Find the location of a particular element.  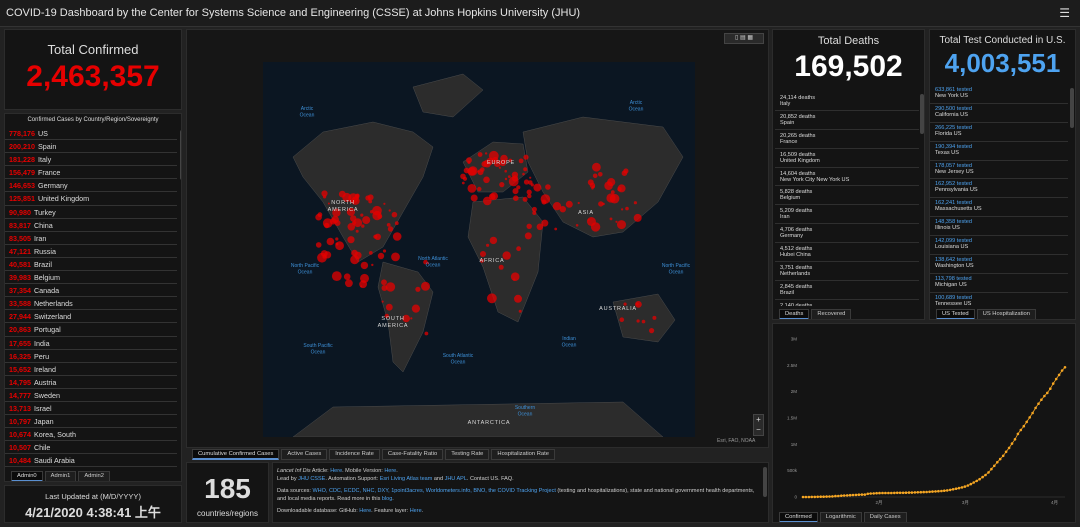

blog-link: blog is located at coordinates (387, 499).